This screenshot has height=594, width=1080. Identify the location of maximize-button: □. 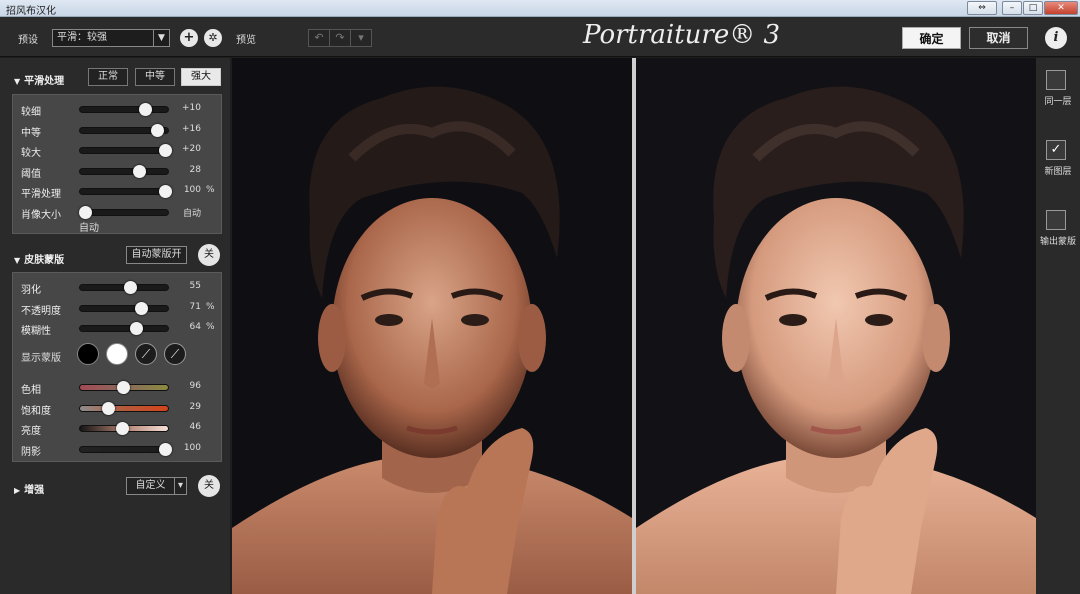
(1033, 8).